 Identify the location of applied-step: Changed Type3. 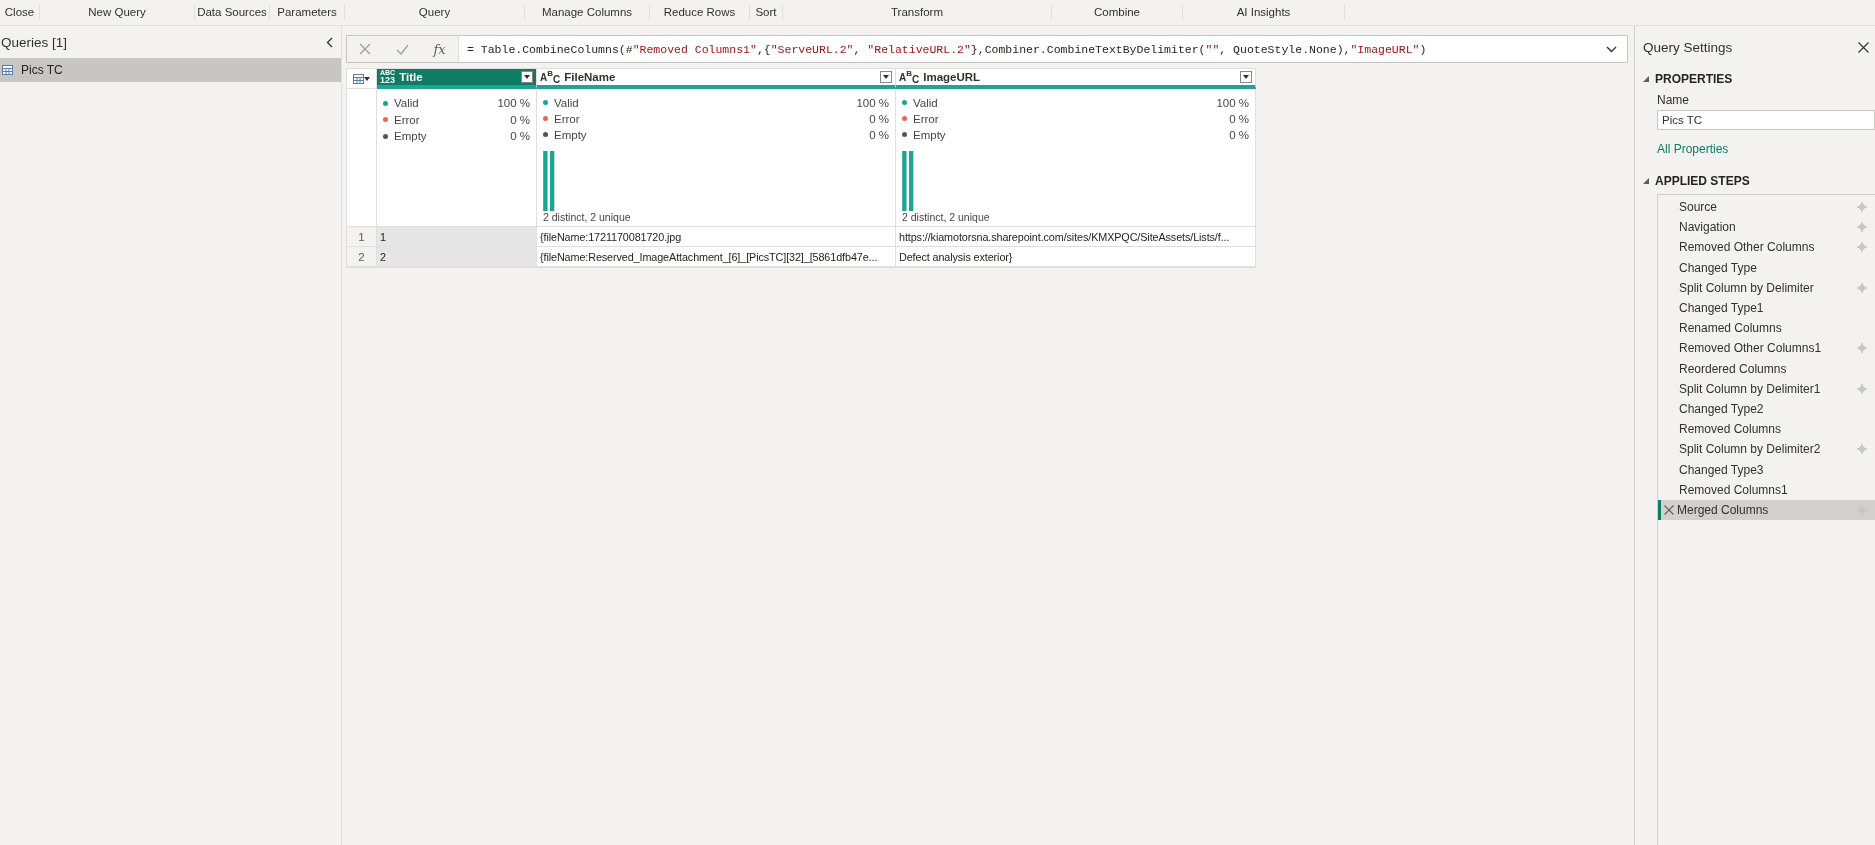
(1766, 469).